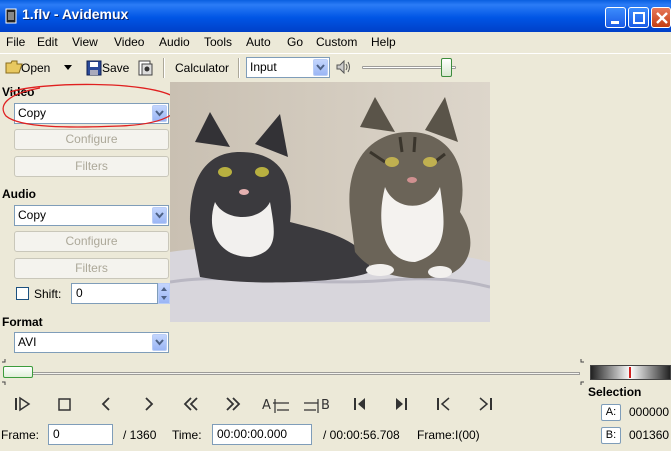  Describe the element at coordinates (20, 435) in the screenshot. I see `frame-label: Frame:` at that location.